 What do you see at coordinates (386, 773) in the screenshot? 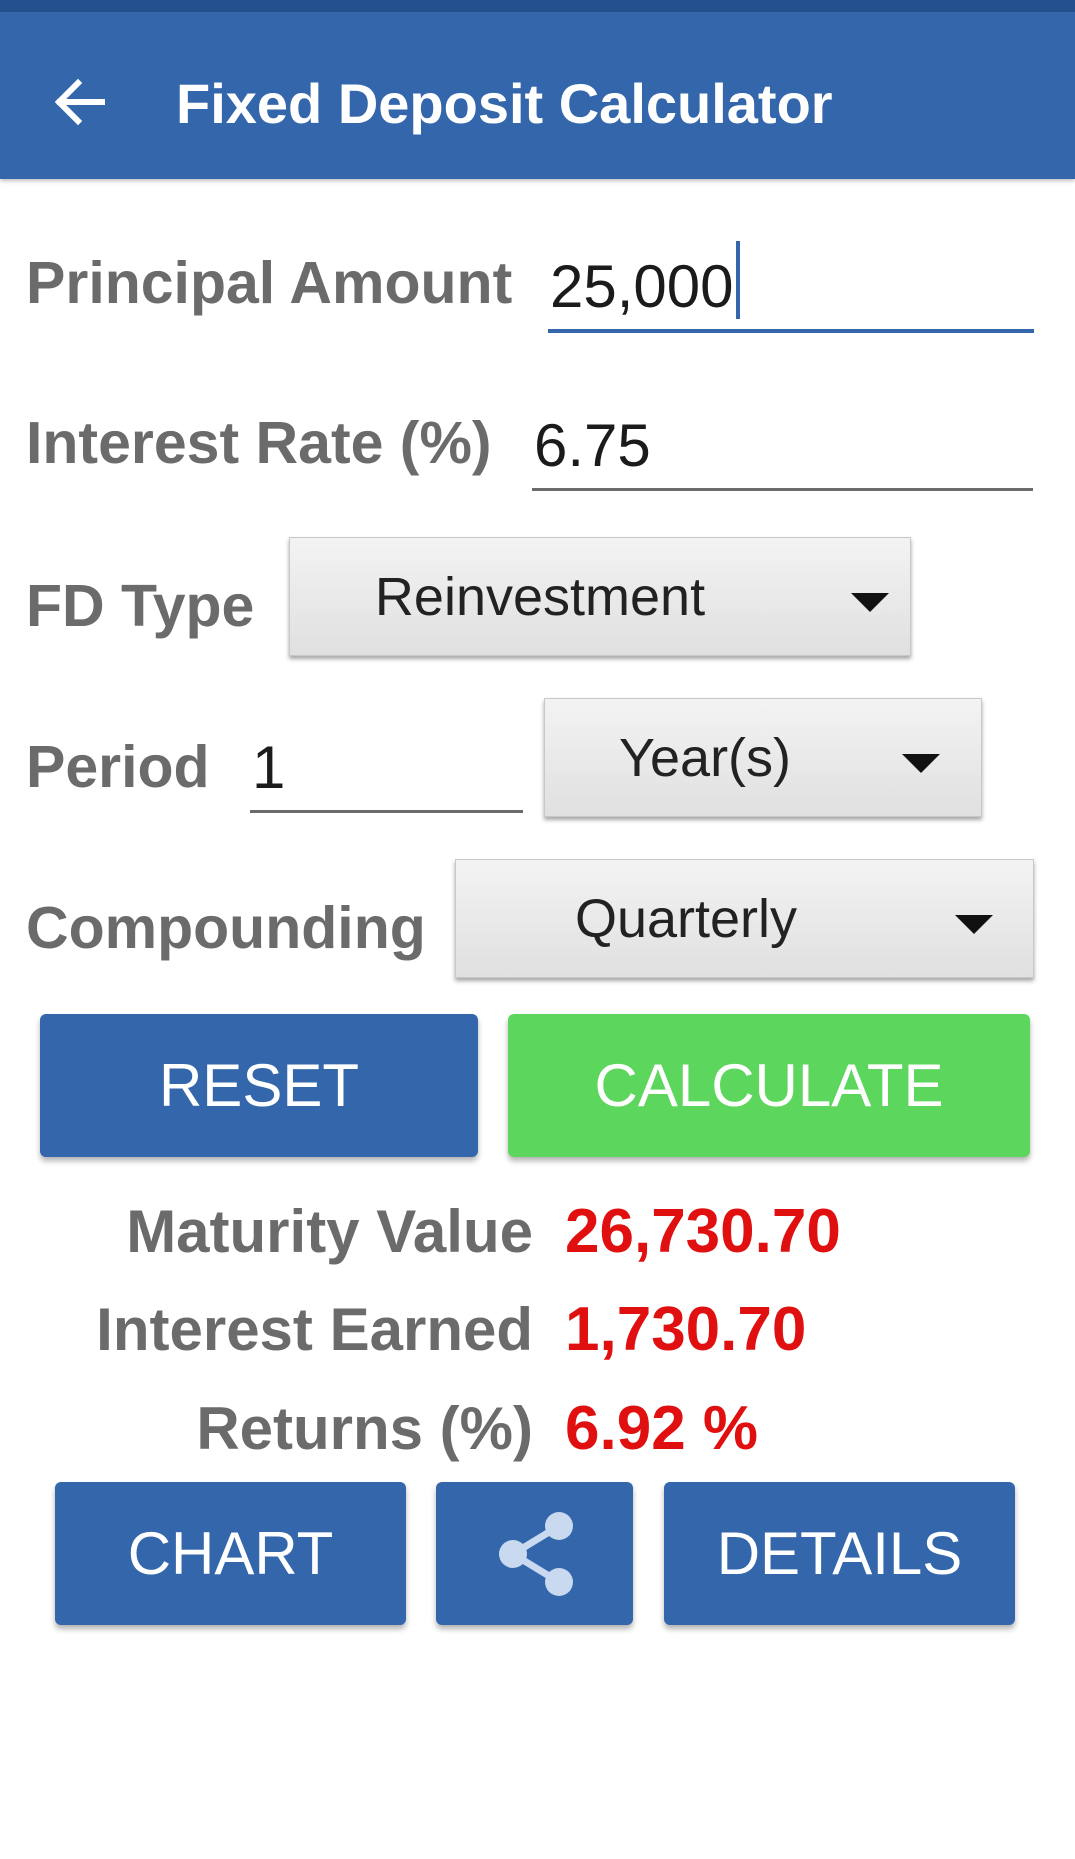
I see `period-input: 1` at bounding box center [386, 773].